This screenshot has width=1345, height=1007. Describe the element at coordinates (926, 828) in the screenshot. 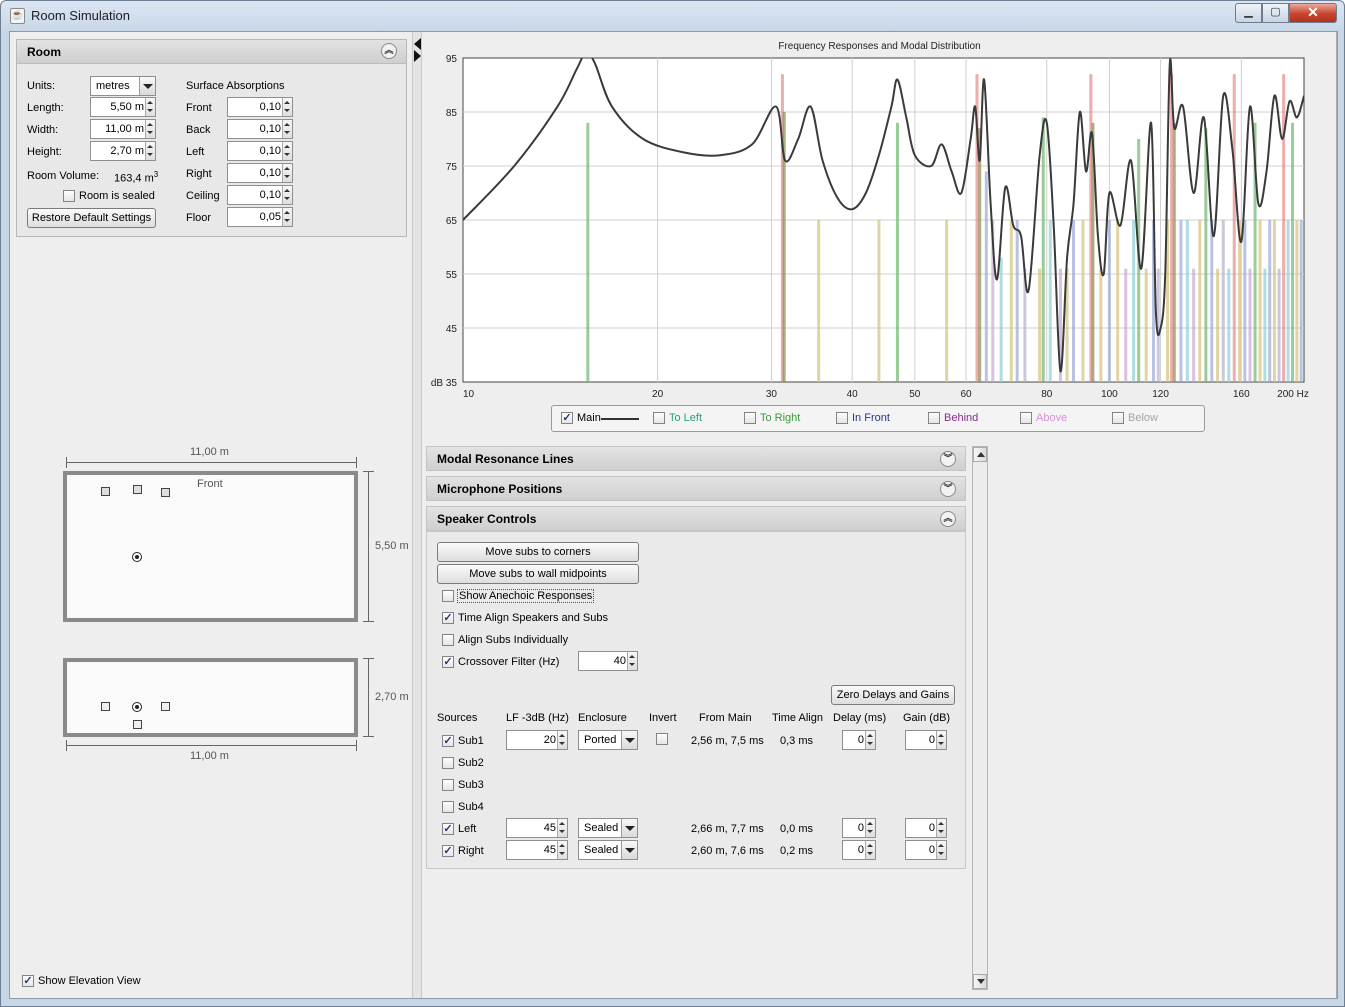

I see `left-gain-spinner: 0` at that location.